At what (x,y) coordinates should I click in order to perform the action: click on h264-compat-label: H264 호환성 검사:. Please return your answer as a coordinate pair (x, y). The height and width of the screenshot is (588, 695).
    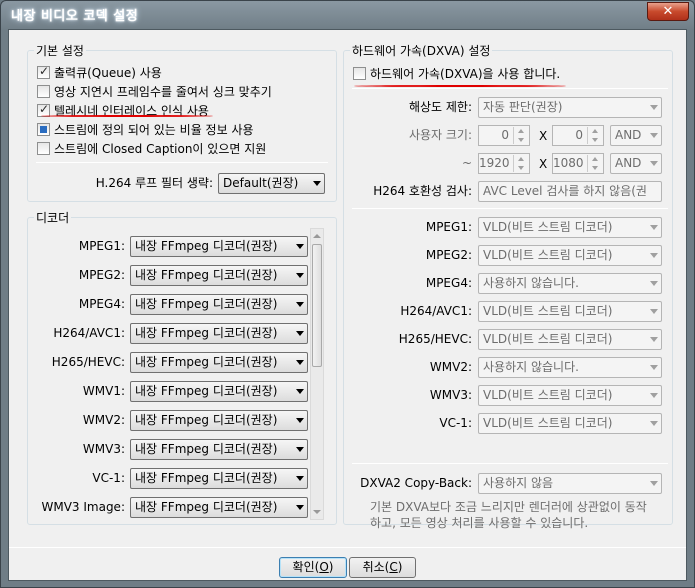
    Looking at the image, I should click on (422, 191).